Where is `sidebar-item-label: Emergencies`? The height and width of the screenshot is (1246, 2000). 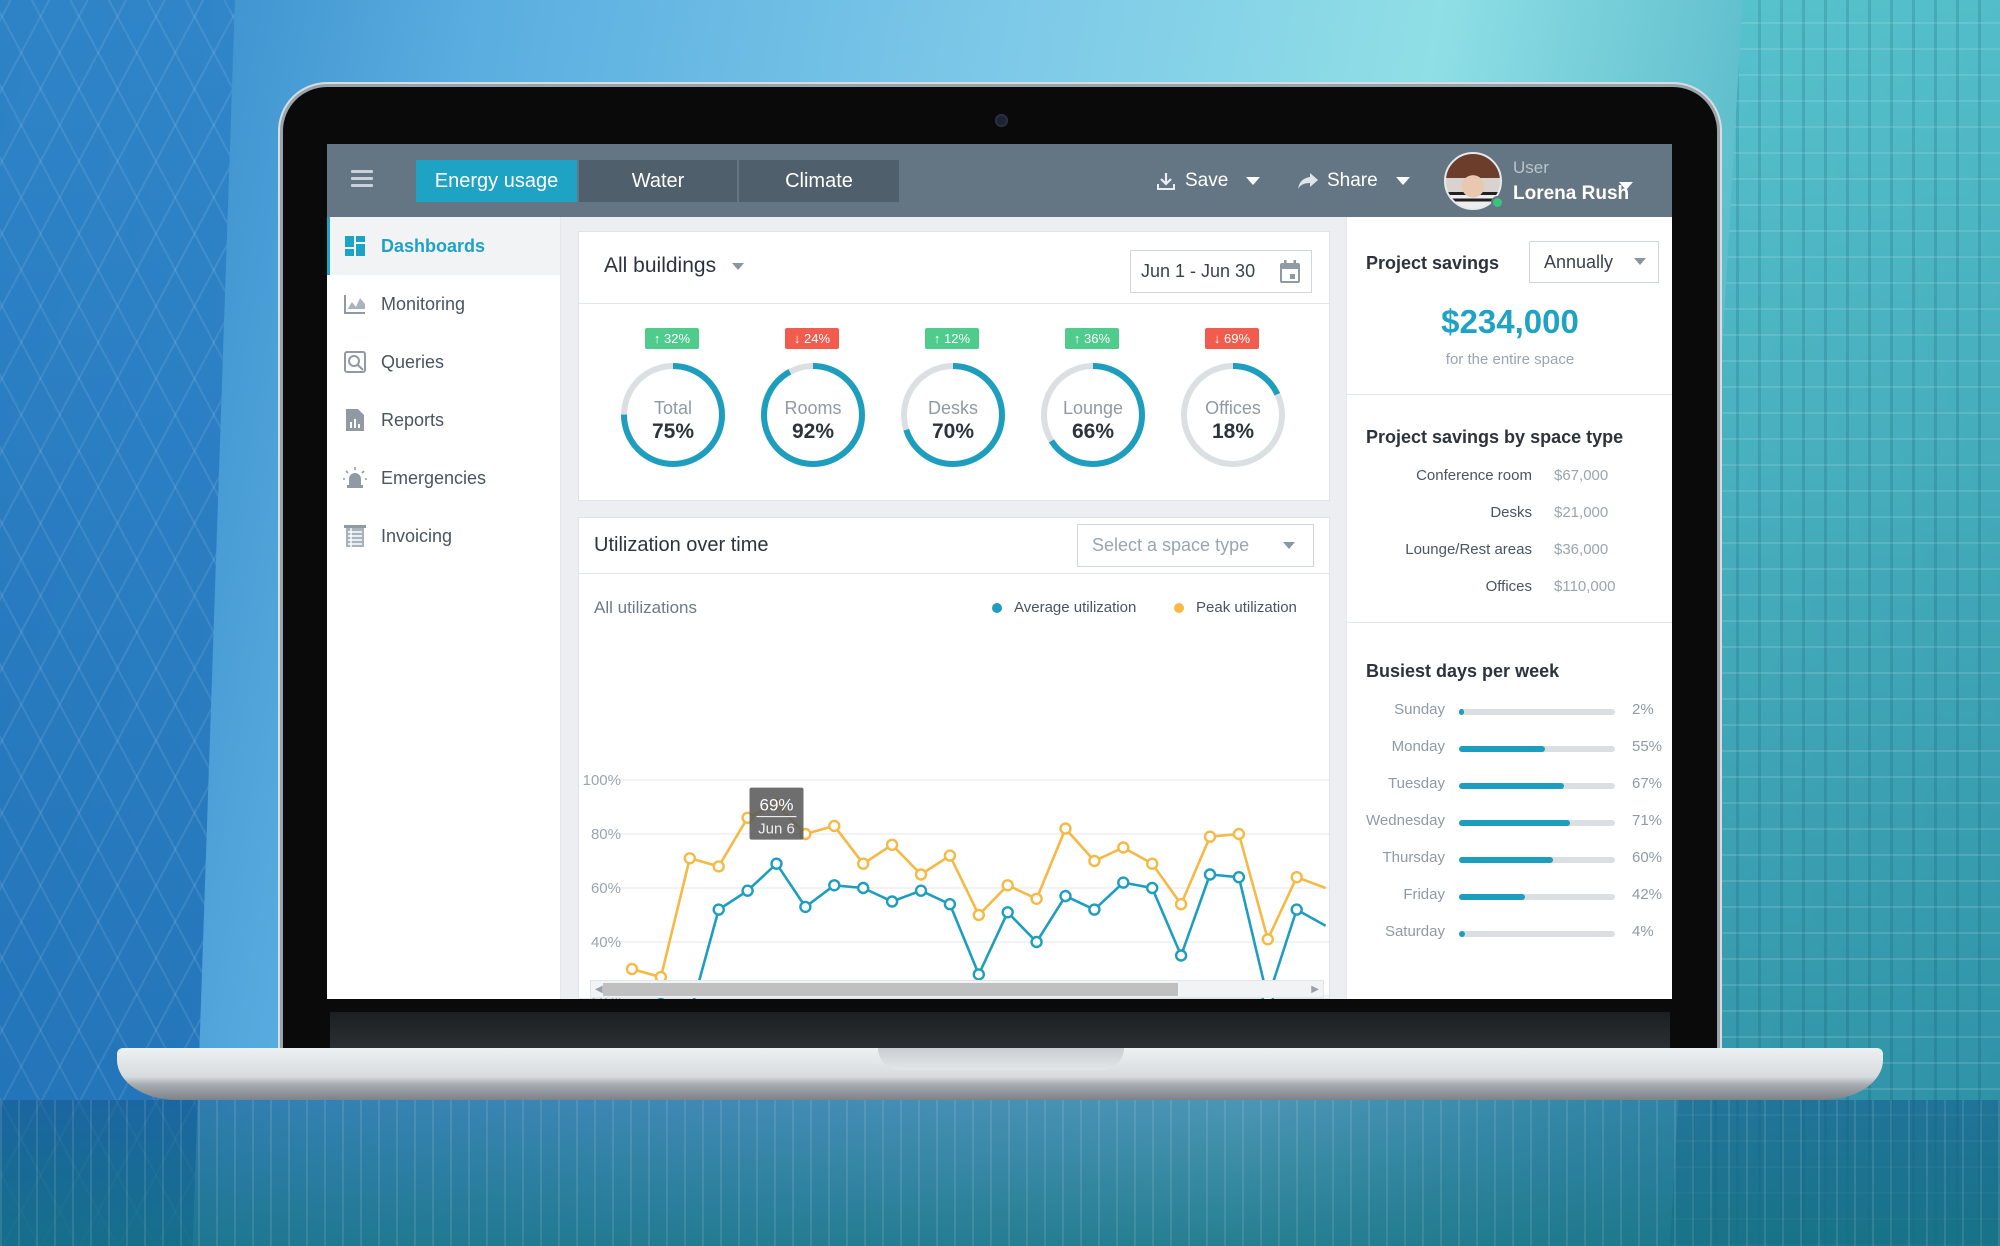 sidebar-item-label: Emergencies is located at coordinates (434, 477).